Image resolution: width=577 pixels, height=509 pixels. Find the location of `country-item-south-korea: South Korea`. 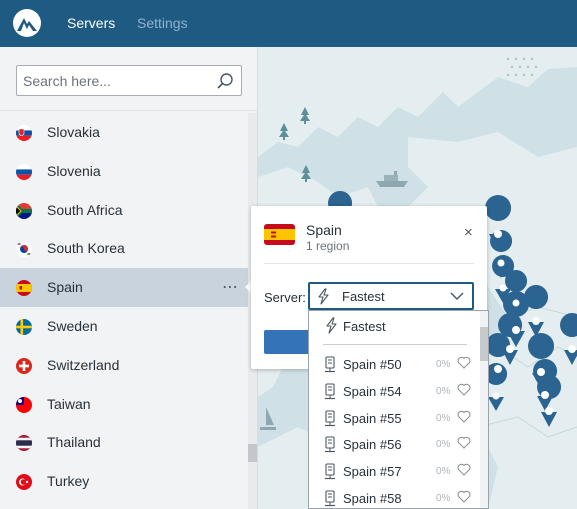

country-item-south-korea: South Korea is located at coordinates (124, 248).